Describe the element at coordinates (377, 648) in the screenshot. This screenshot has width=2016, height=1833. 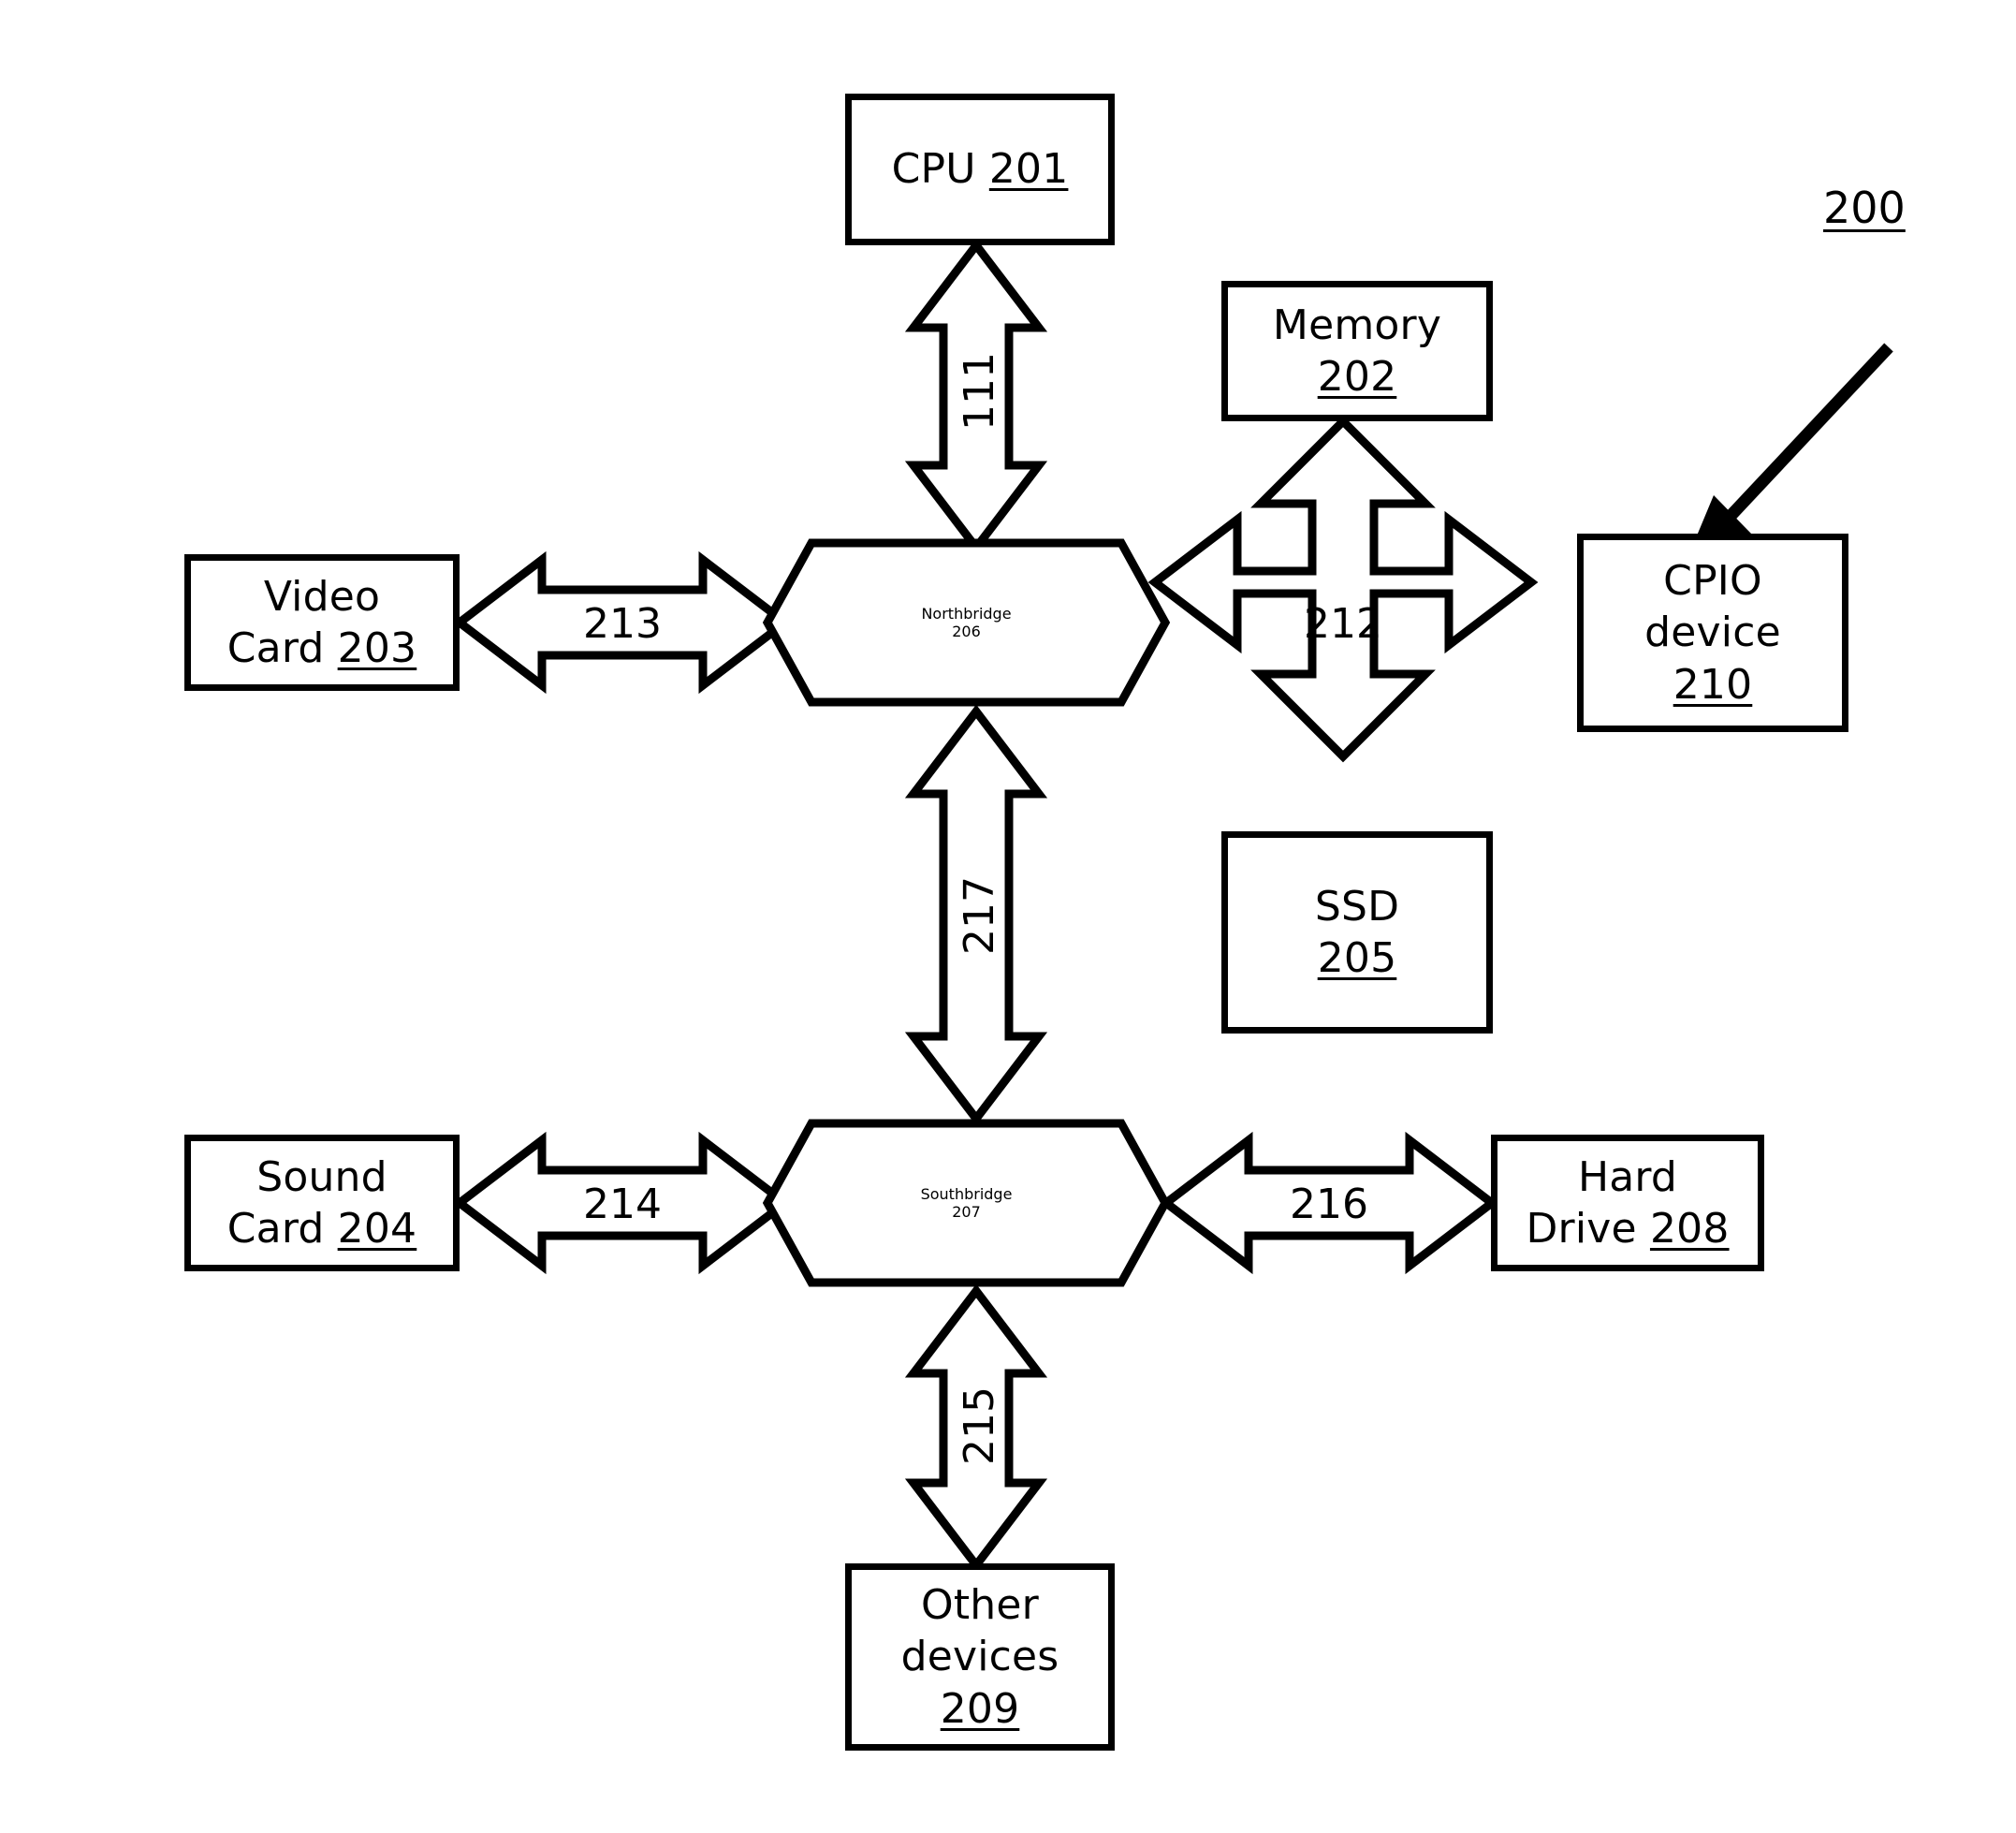
I see `node-video-card-ref: 203` at that location.